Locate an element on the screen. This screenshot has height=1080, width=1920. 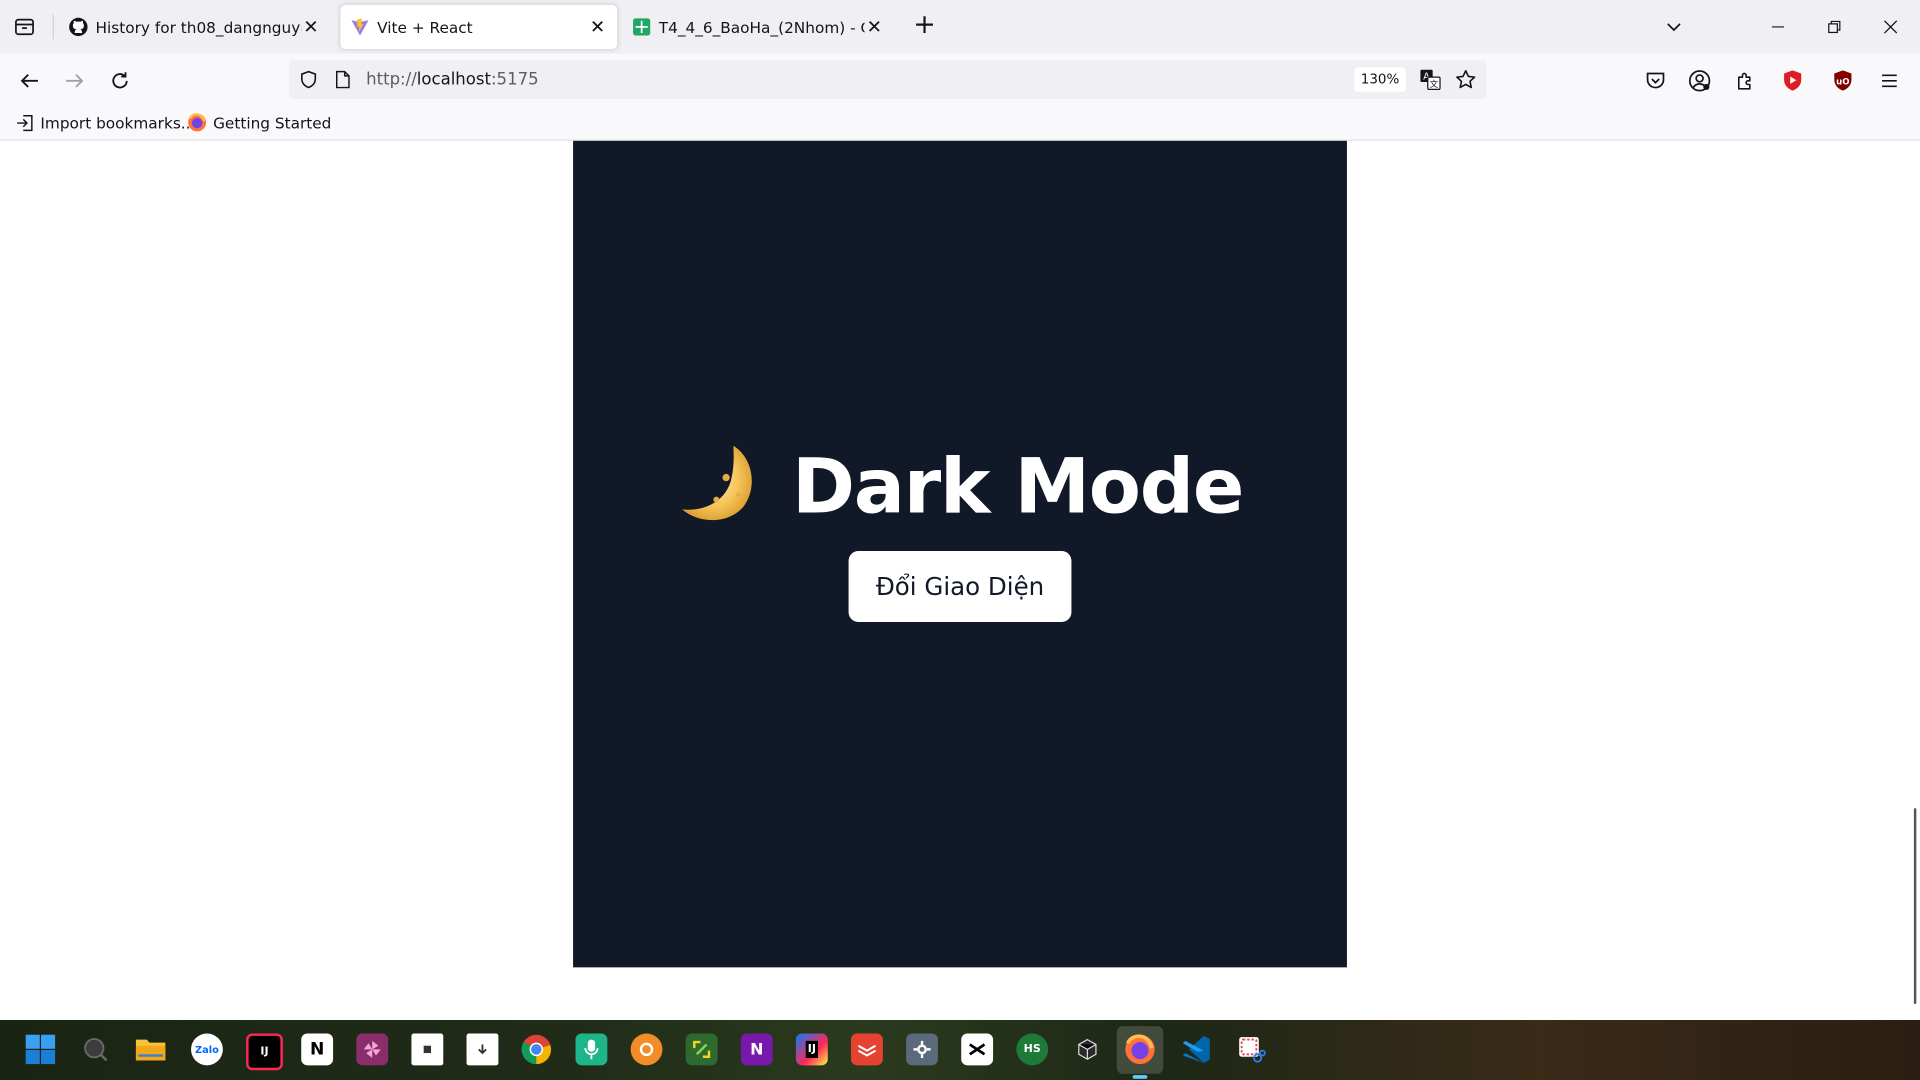
puzzle-icon is located at coordinates (1744, 81).